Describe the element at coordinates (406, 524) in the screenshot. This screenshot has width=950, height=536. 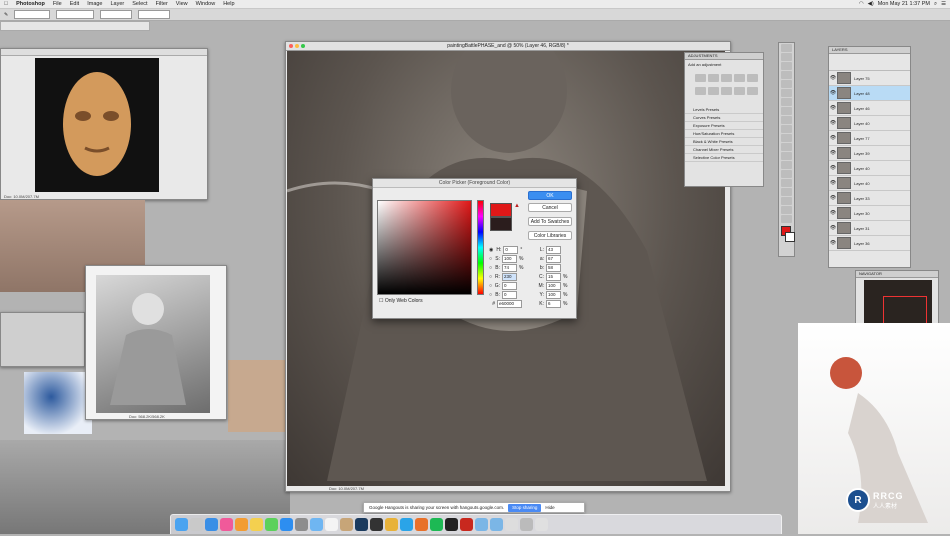
I see `skype-icon` at that location.